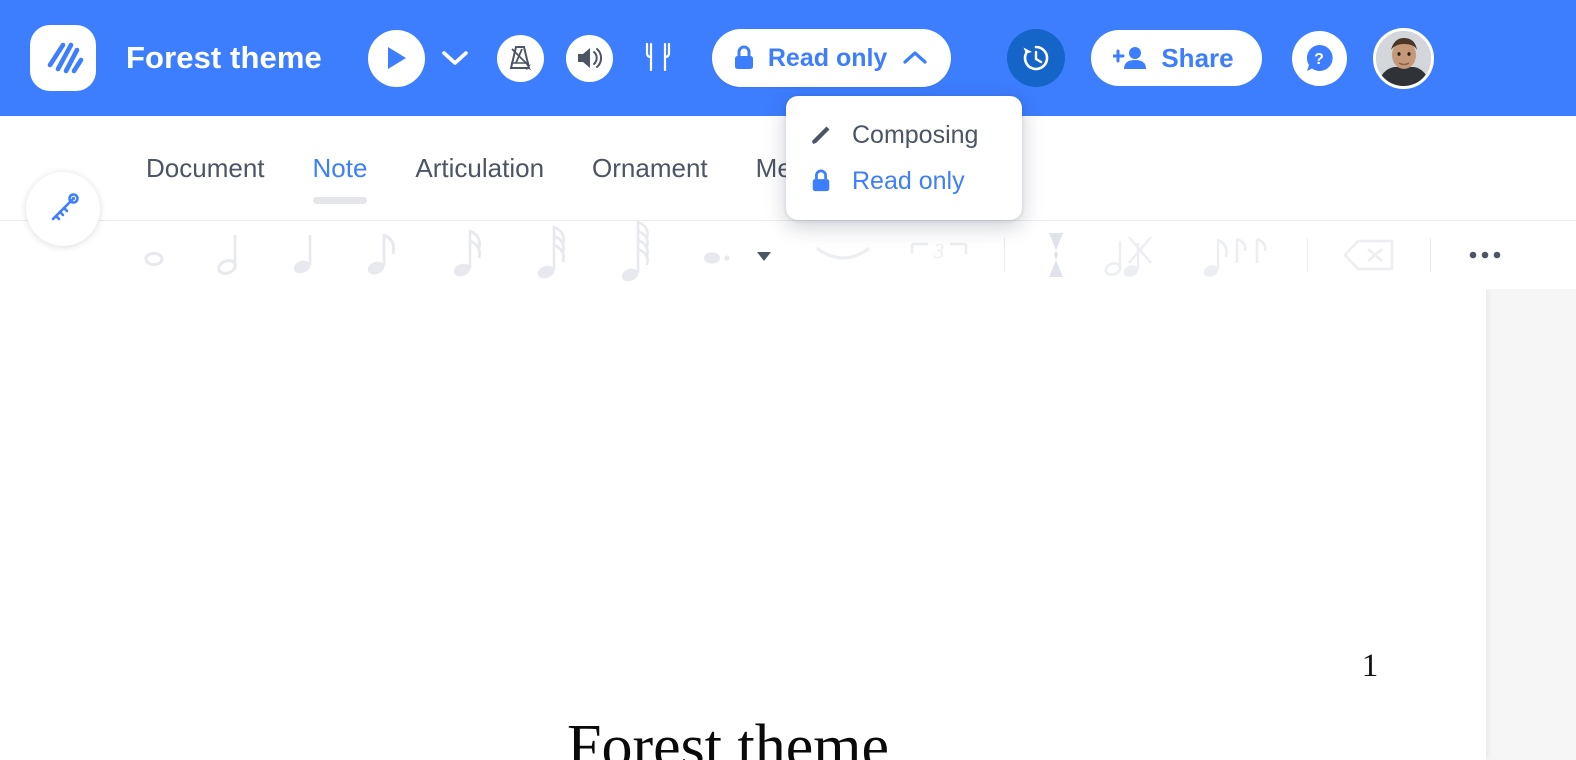 Image resolution: width=1576 pixels, height=760 pixels. What do you see at coordinates (1128, 256) in the screenshot?
I see `tie-cut-icon` at bounding box center [1128, 256].